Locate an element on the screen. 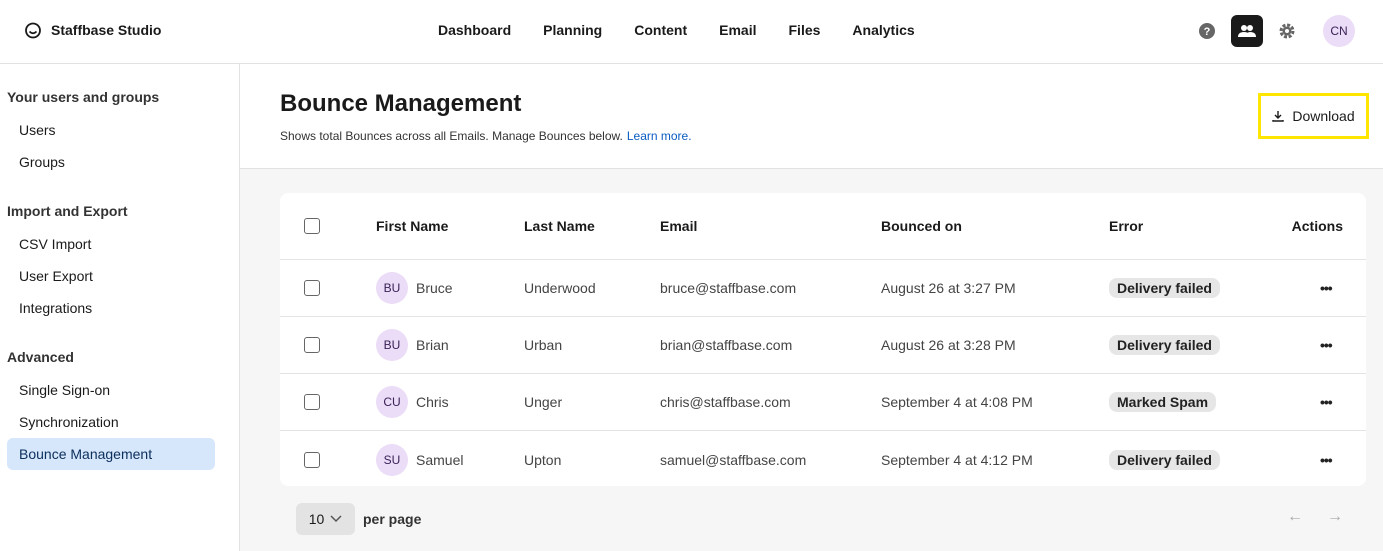 Image resolution: width=1383 pixels, height=551 pixels. user-avatar: CN is located at coordinates (1339, 31).